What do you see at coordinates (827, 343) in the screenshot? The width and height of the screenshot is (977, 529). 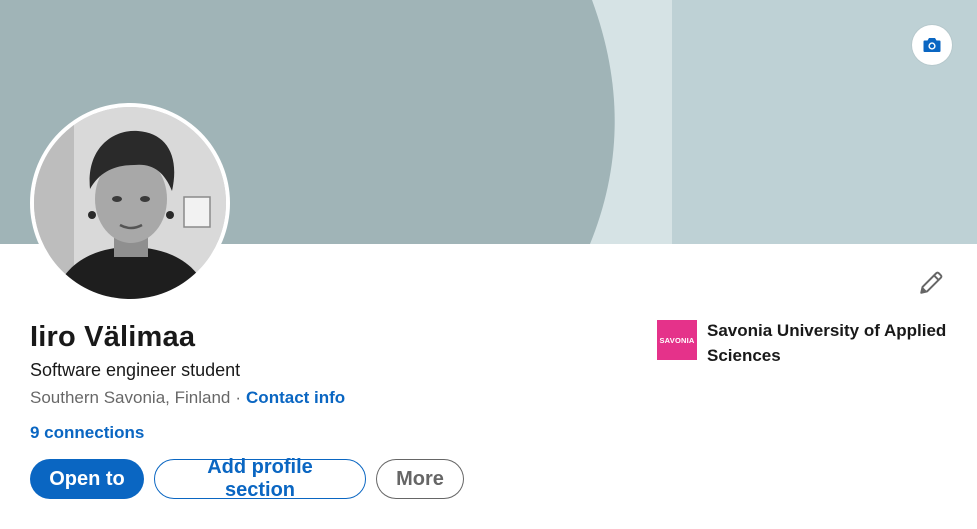 I see `school-name: Savonia University of Applied Sciences` at bounding box center [827, 343].